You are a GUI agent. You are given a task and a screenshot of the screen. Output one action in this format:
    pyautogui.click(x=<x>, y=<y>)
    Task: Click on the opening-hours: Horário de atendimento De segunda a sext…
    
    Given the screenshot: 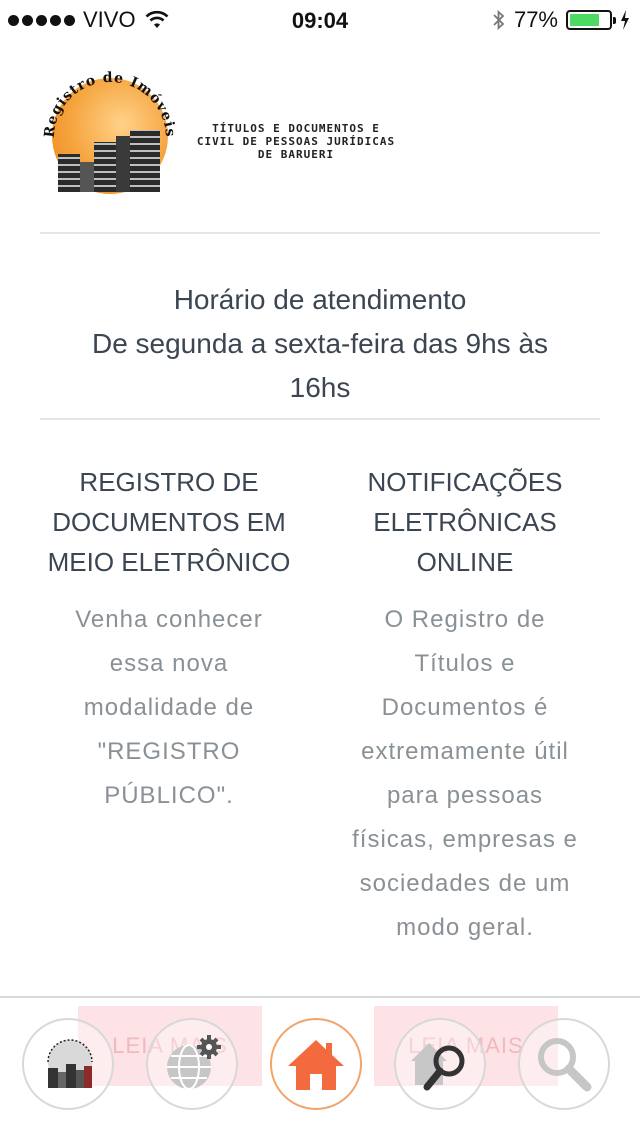 What is the action you would take?
    pyautogui.click(x=320, y=344)
    